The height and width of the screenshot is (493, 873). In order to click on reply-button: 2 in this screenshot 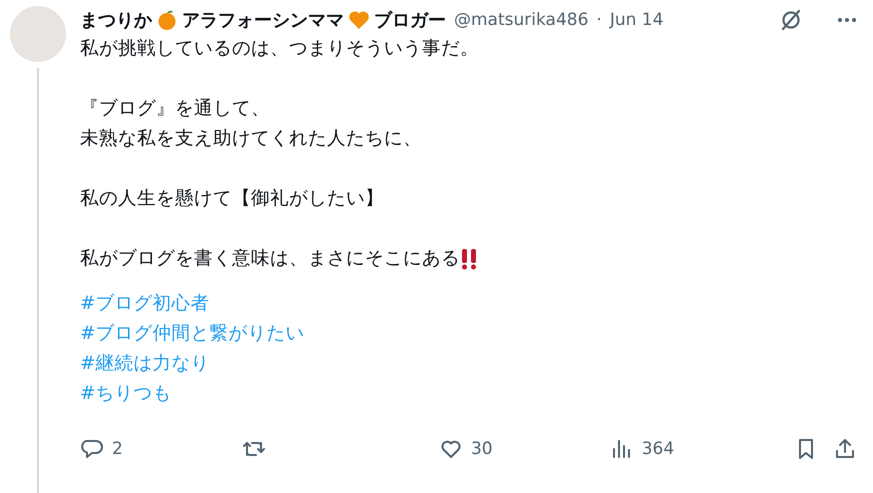, I will do `click(101, 449)`.